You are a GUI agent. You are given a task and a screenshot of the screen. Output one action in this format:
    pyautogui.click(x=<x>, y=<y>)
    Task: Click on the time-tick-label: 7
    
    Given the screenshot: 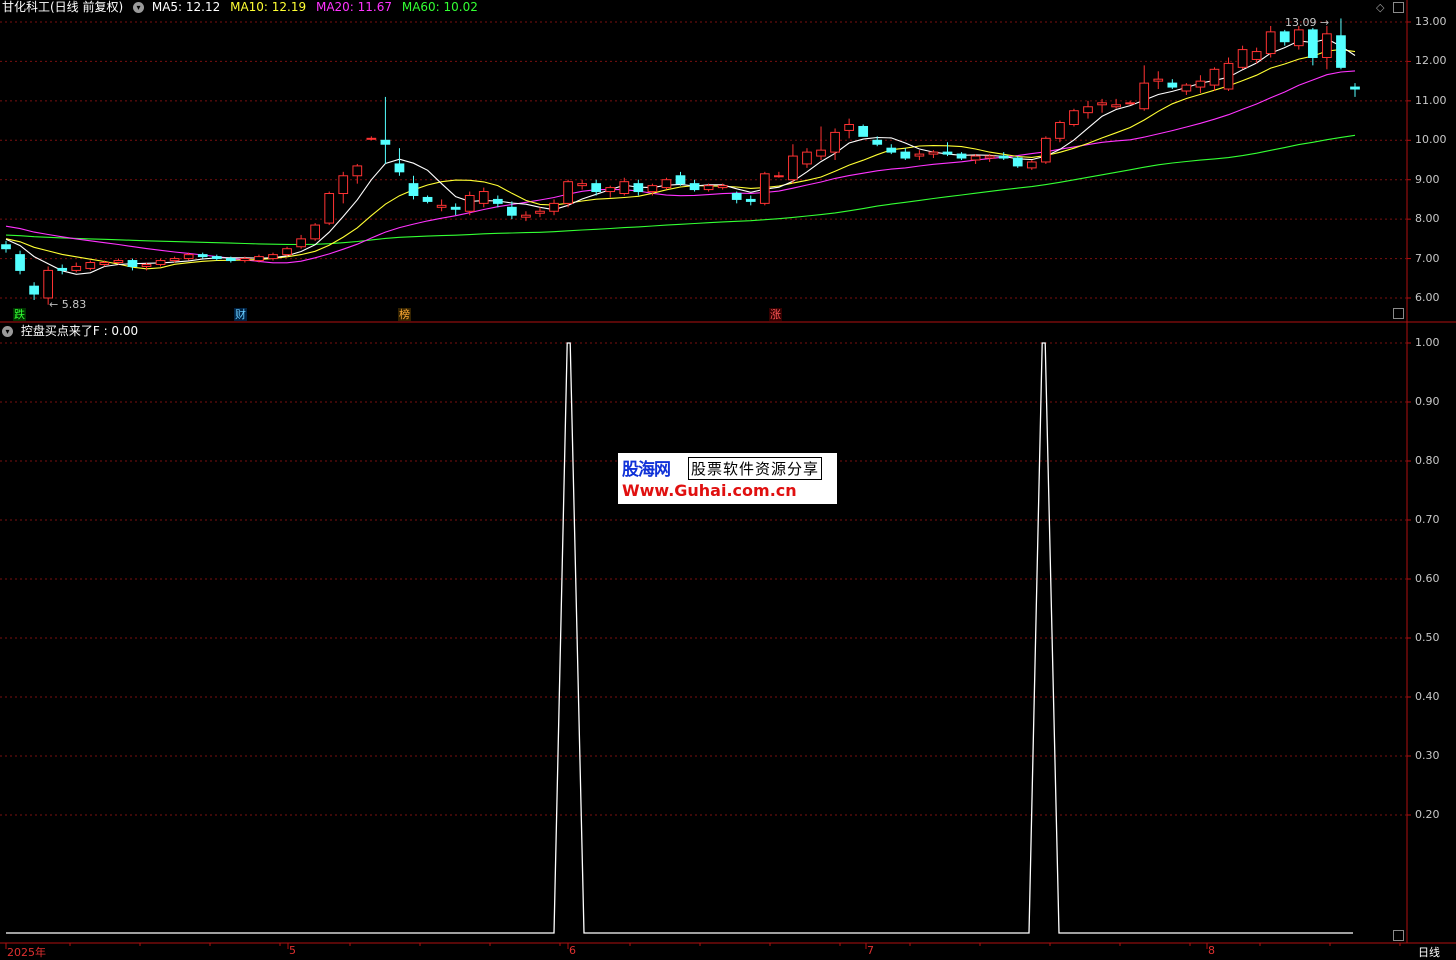 What is the action you would take?
    pyautogui.click(x=870, y=950)
    